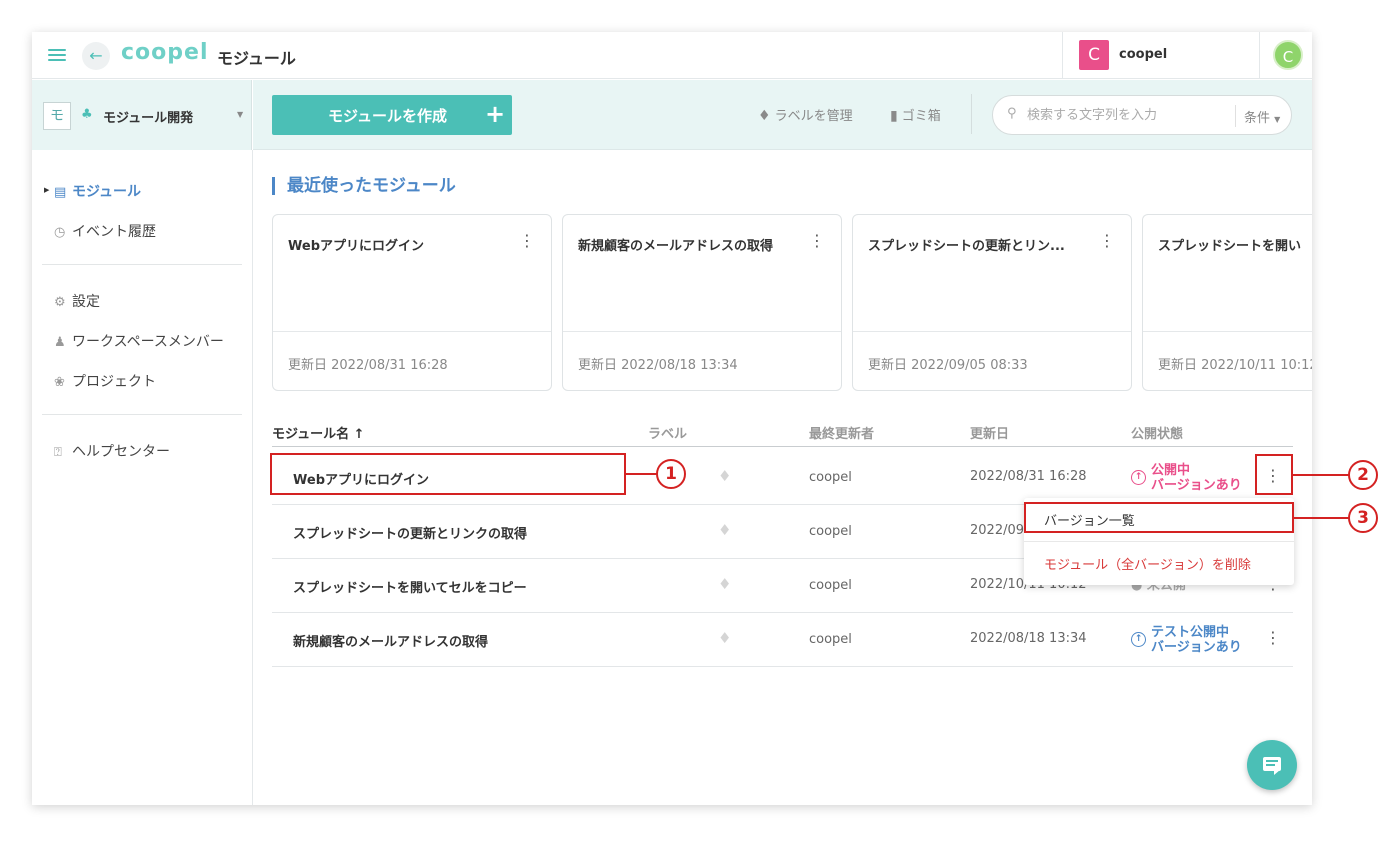 The width and height of the screenshot is (1382, 849). What do you see at coordinates (364, 186) in the screenshot?
I see `recent-modules-title: 最近使ったモジュール` at bounding box center [364, 186].